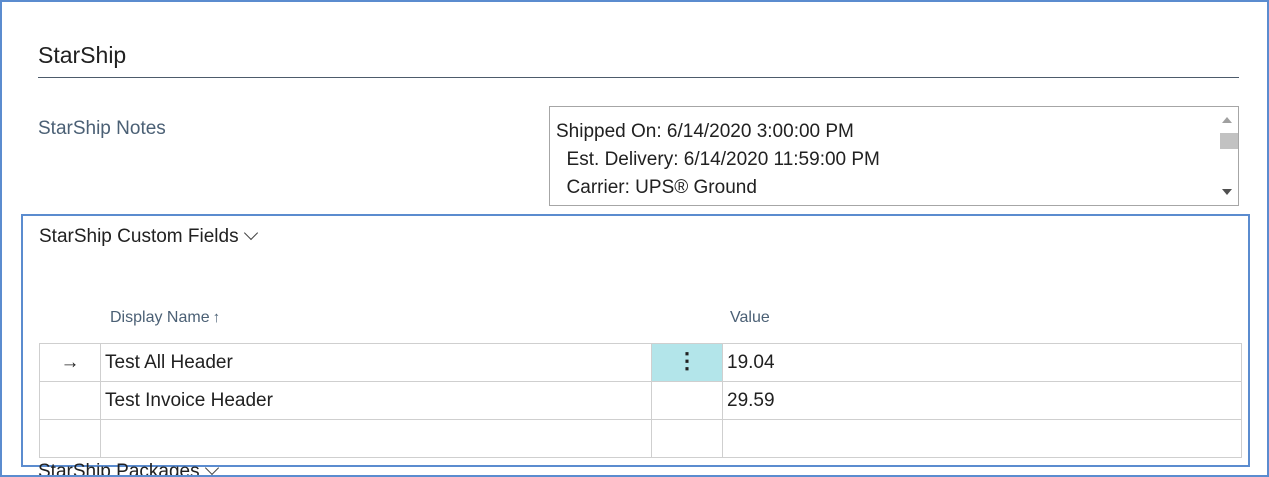 This screenshot has width=1269, height=477. I want to click on scroll-thumb, so click(1229, 141).